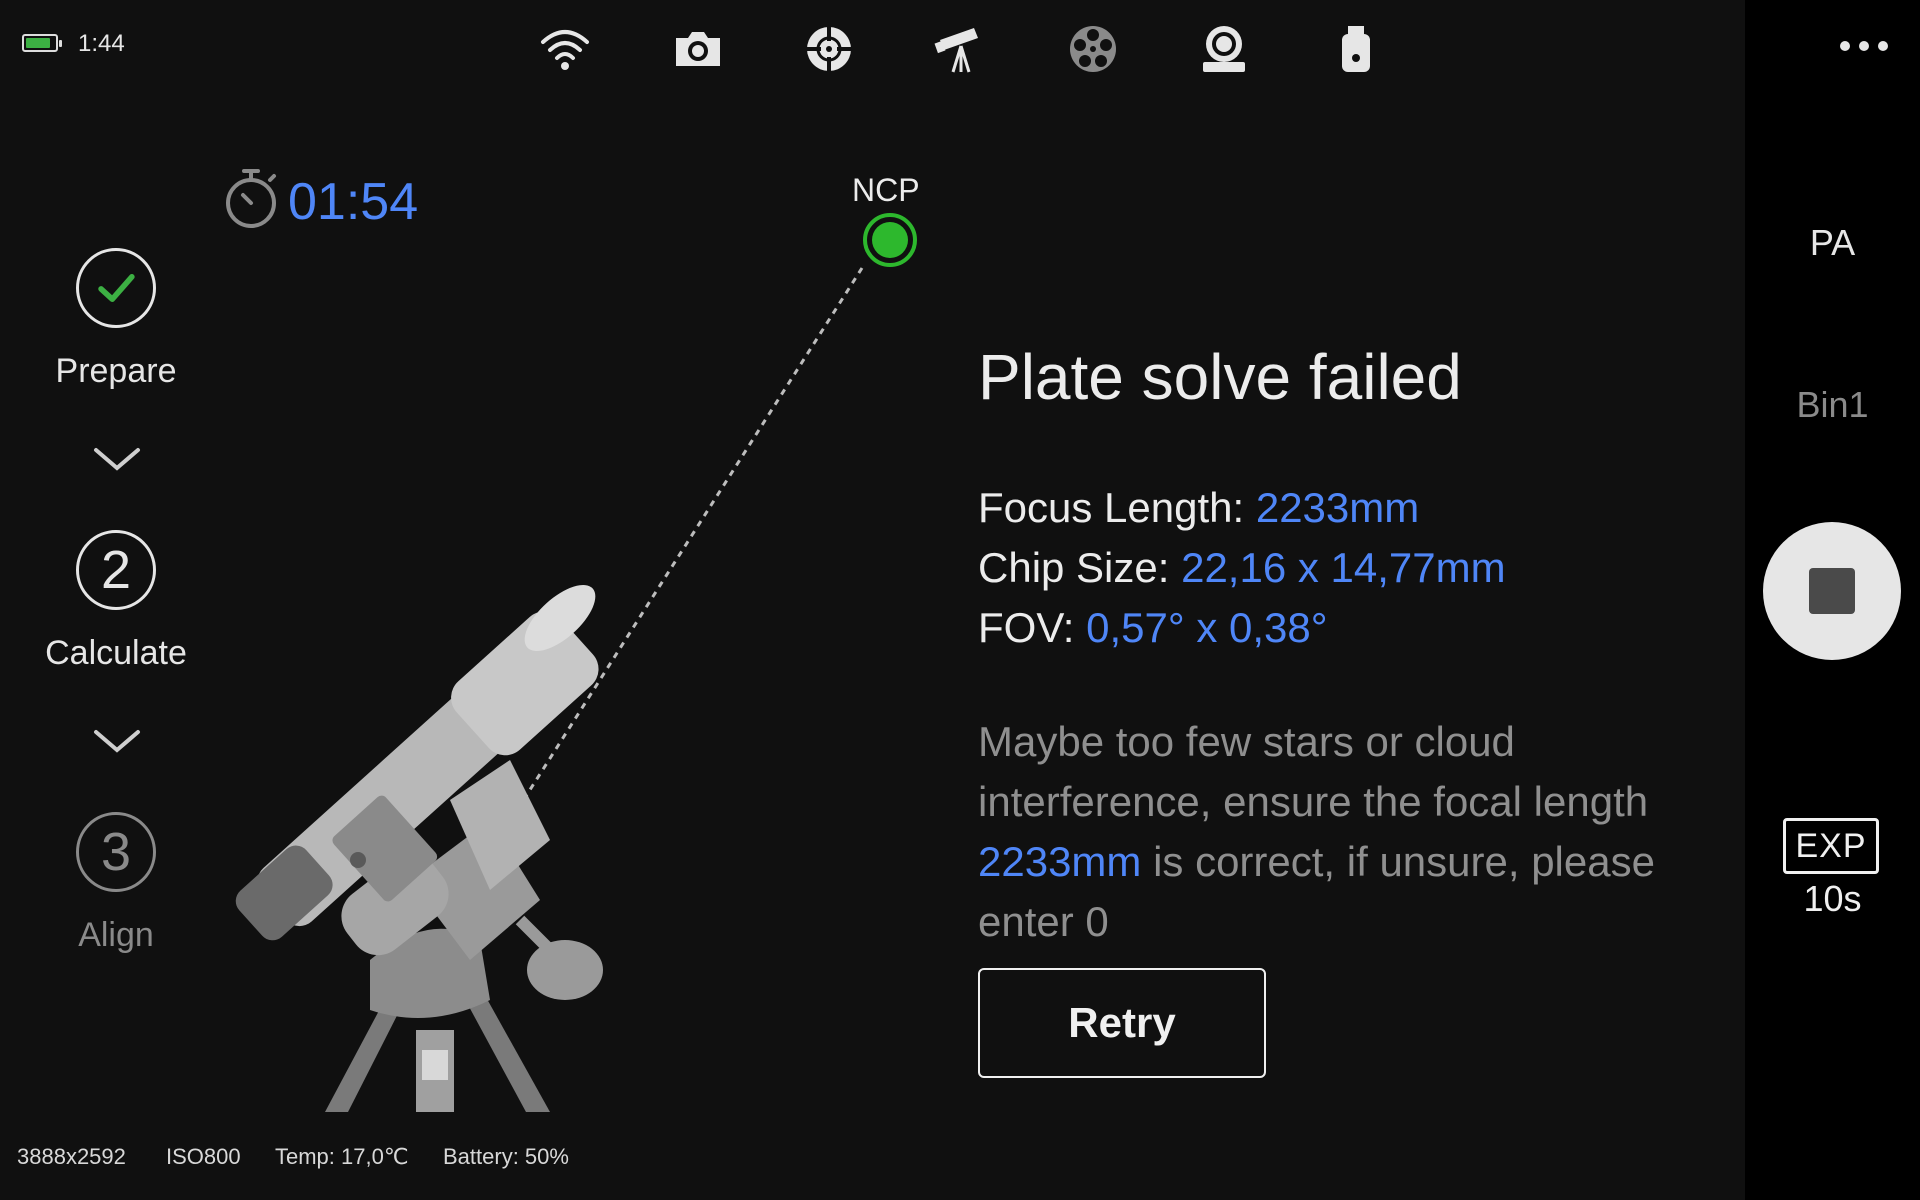 This screenshot has height=1200, width=1920. I want to click on mode-label: PA, so click(1832, 243).